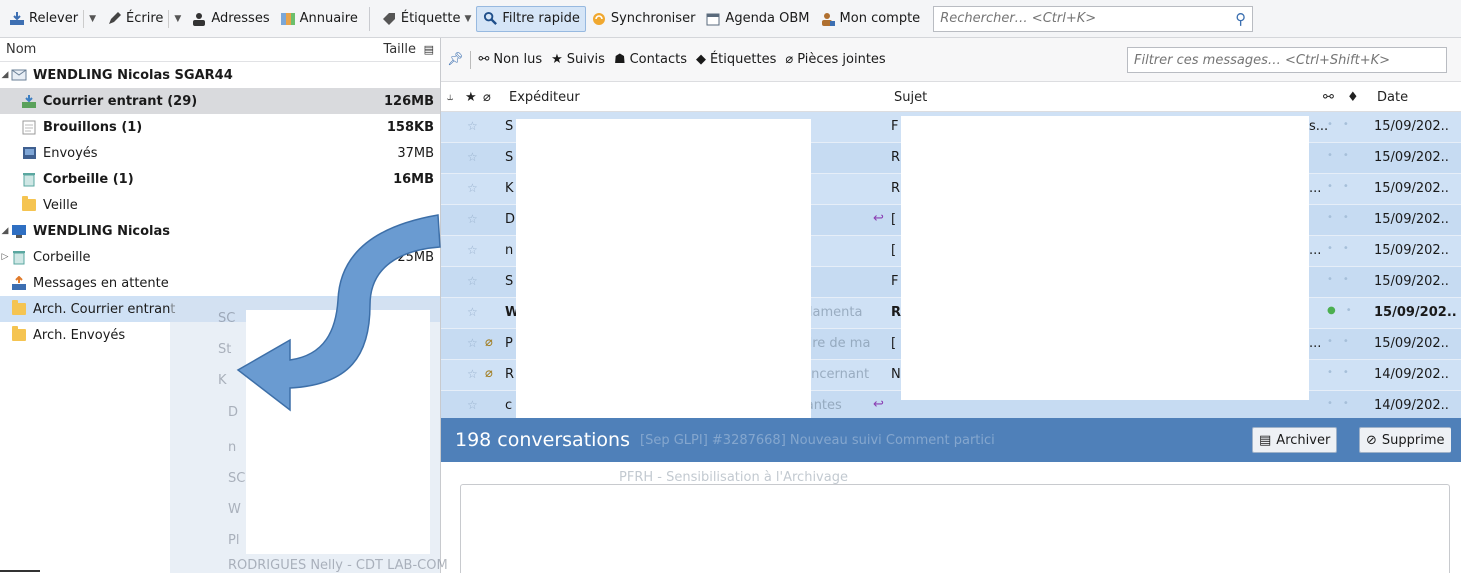  Describe the element at coordinates (896, 188) in the screenshot. I see `message-subject: R` at that location.